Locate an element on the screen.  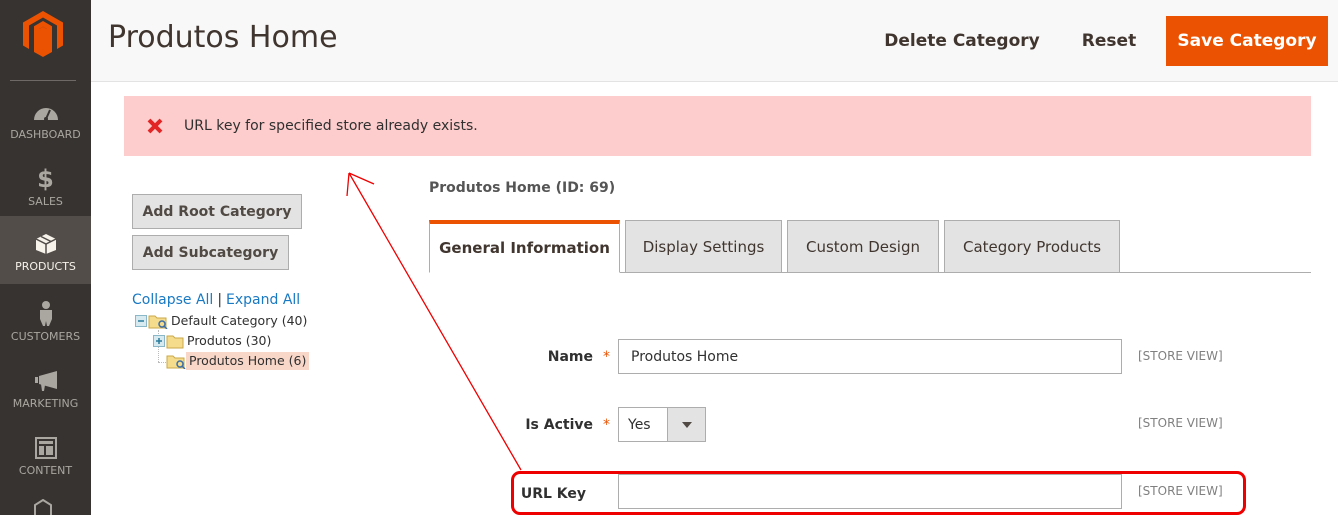
save-category-button: Save Category is located at coordinates (1247, 41).